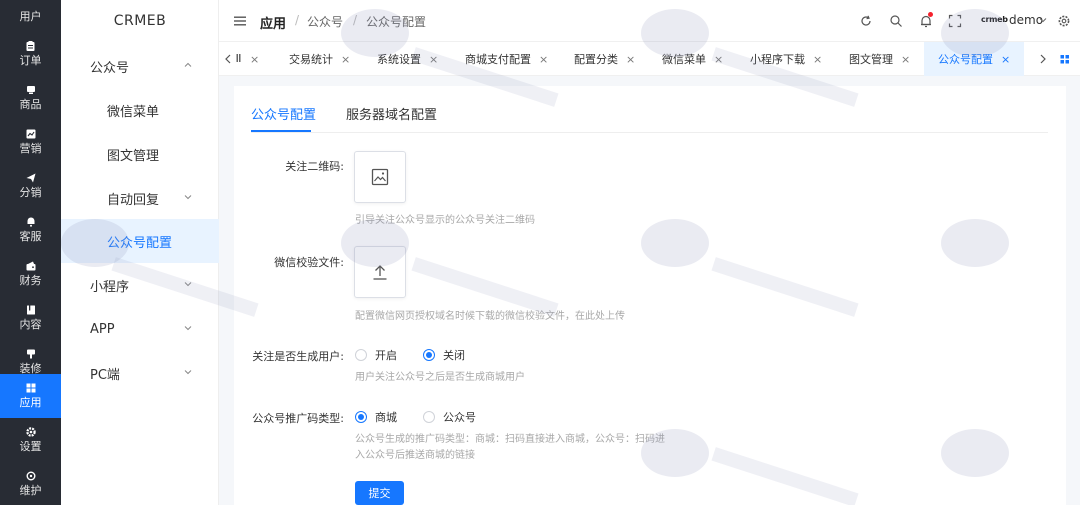  I want to click on tab-article-management: 图文管理 ×, so click(879, 59).